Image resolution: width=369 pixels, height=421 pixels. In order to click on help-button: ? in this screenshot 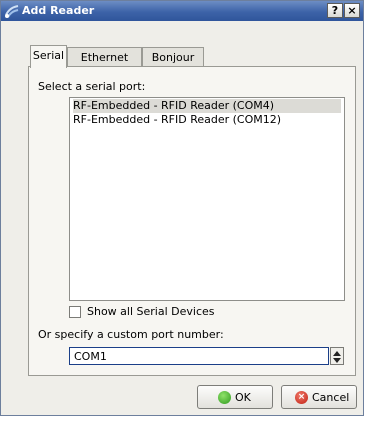, I will do `click(335, 10)`.